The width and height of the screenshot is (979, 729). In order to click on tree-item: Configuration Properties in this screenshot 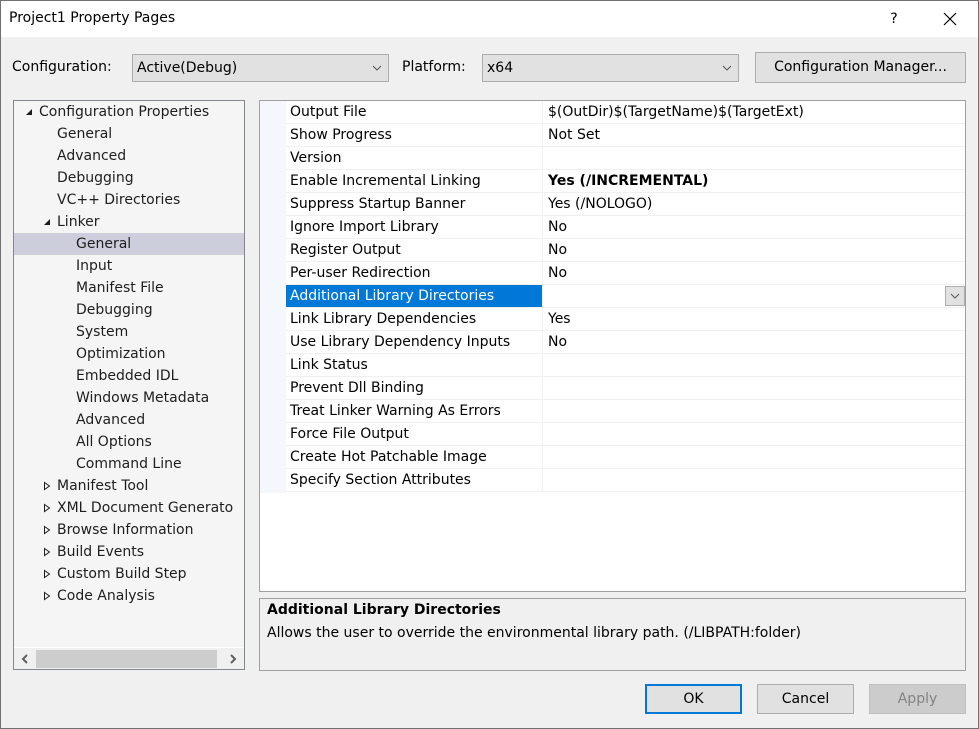, I will do `click(129, 112)`.